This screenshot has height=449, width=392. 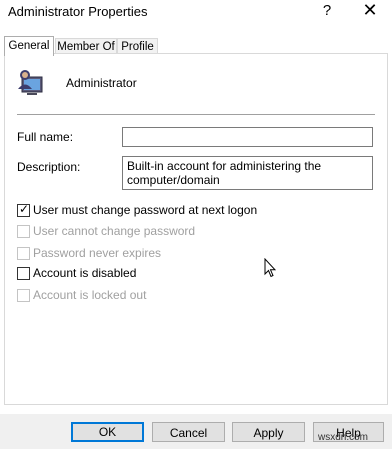 I want to click on user-monitor-icon, so click(x=30, y=82).